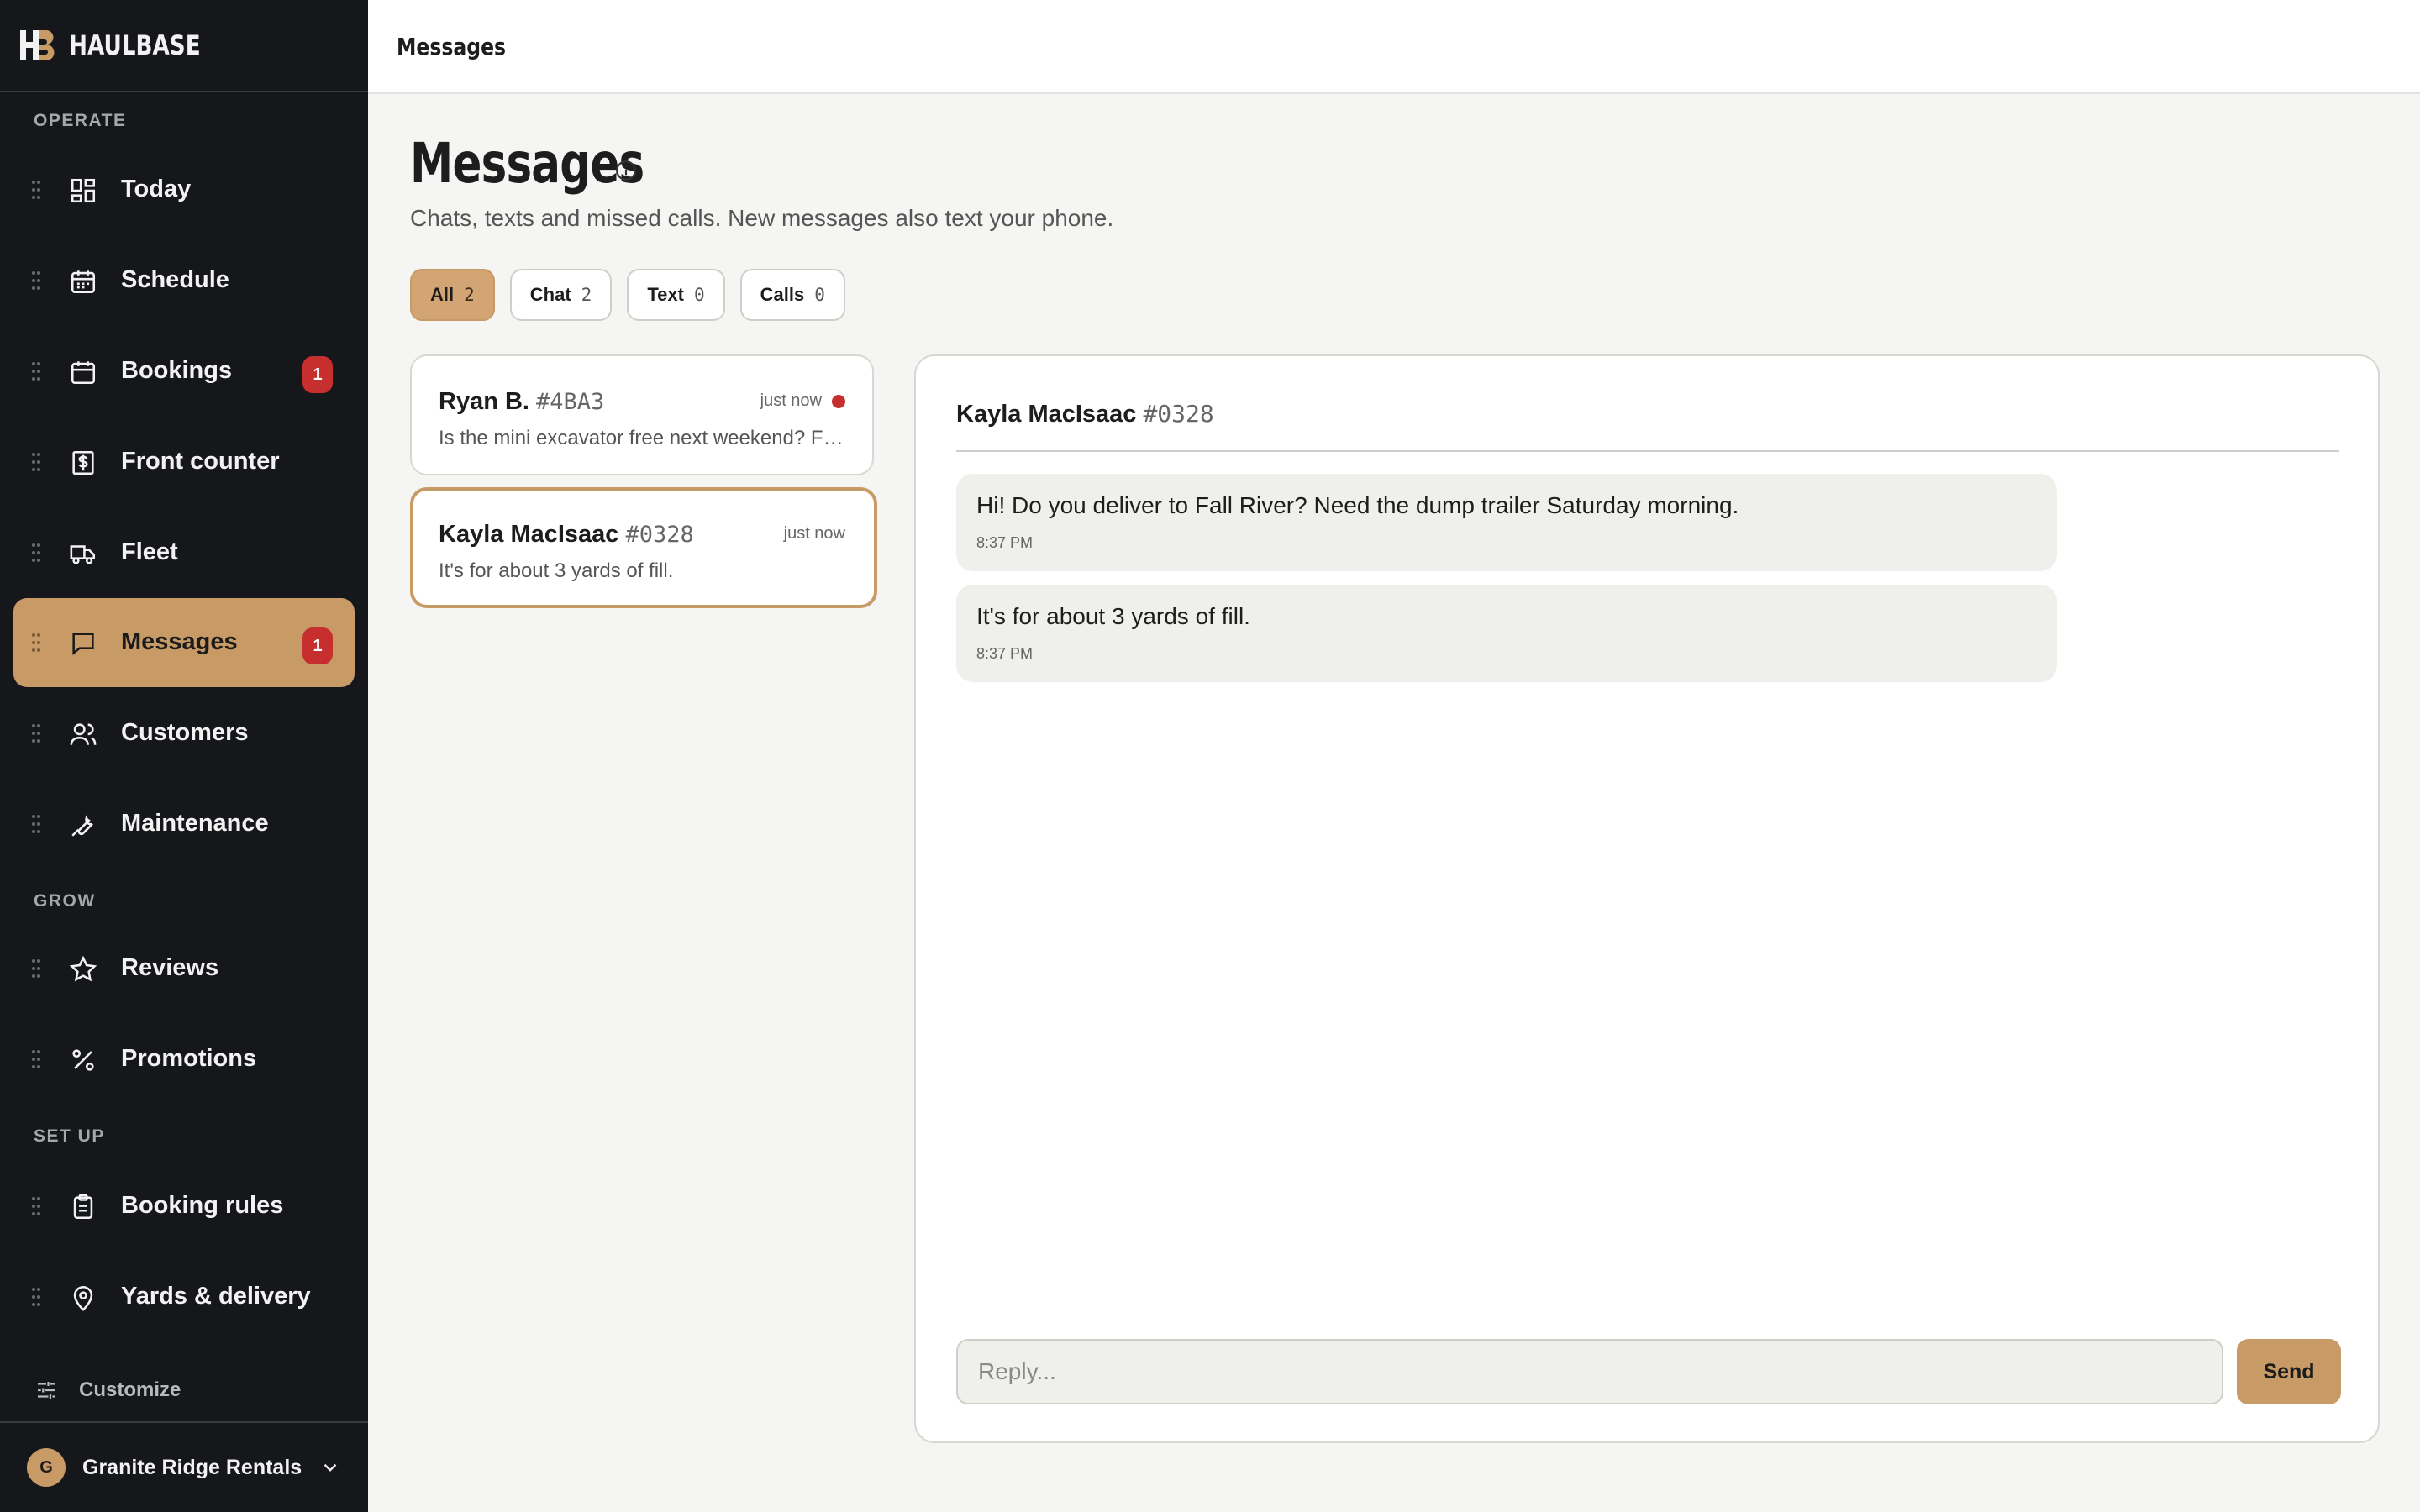  I want to click on org-name: Granite Ridge Rentals, so click(192, 1467).